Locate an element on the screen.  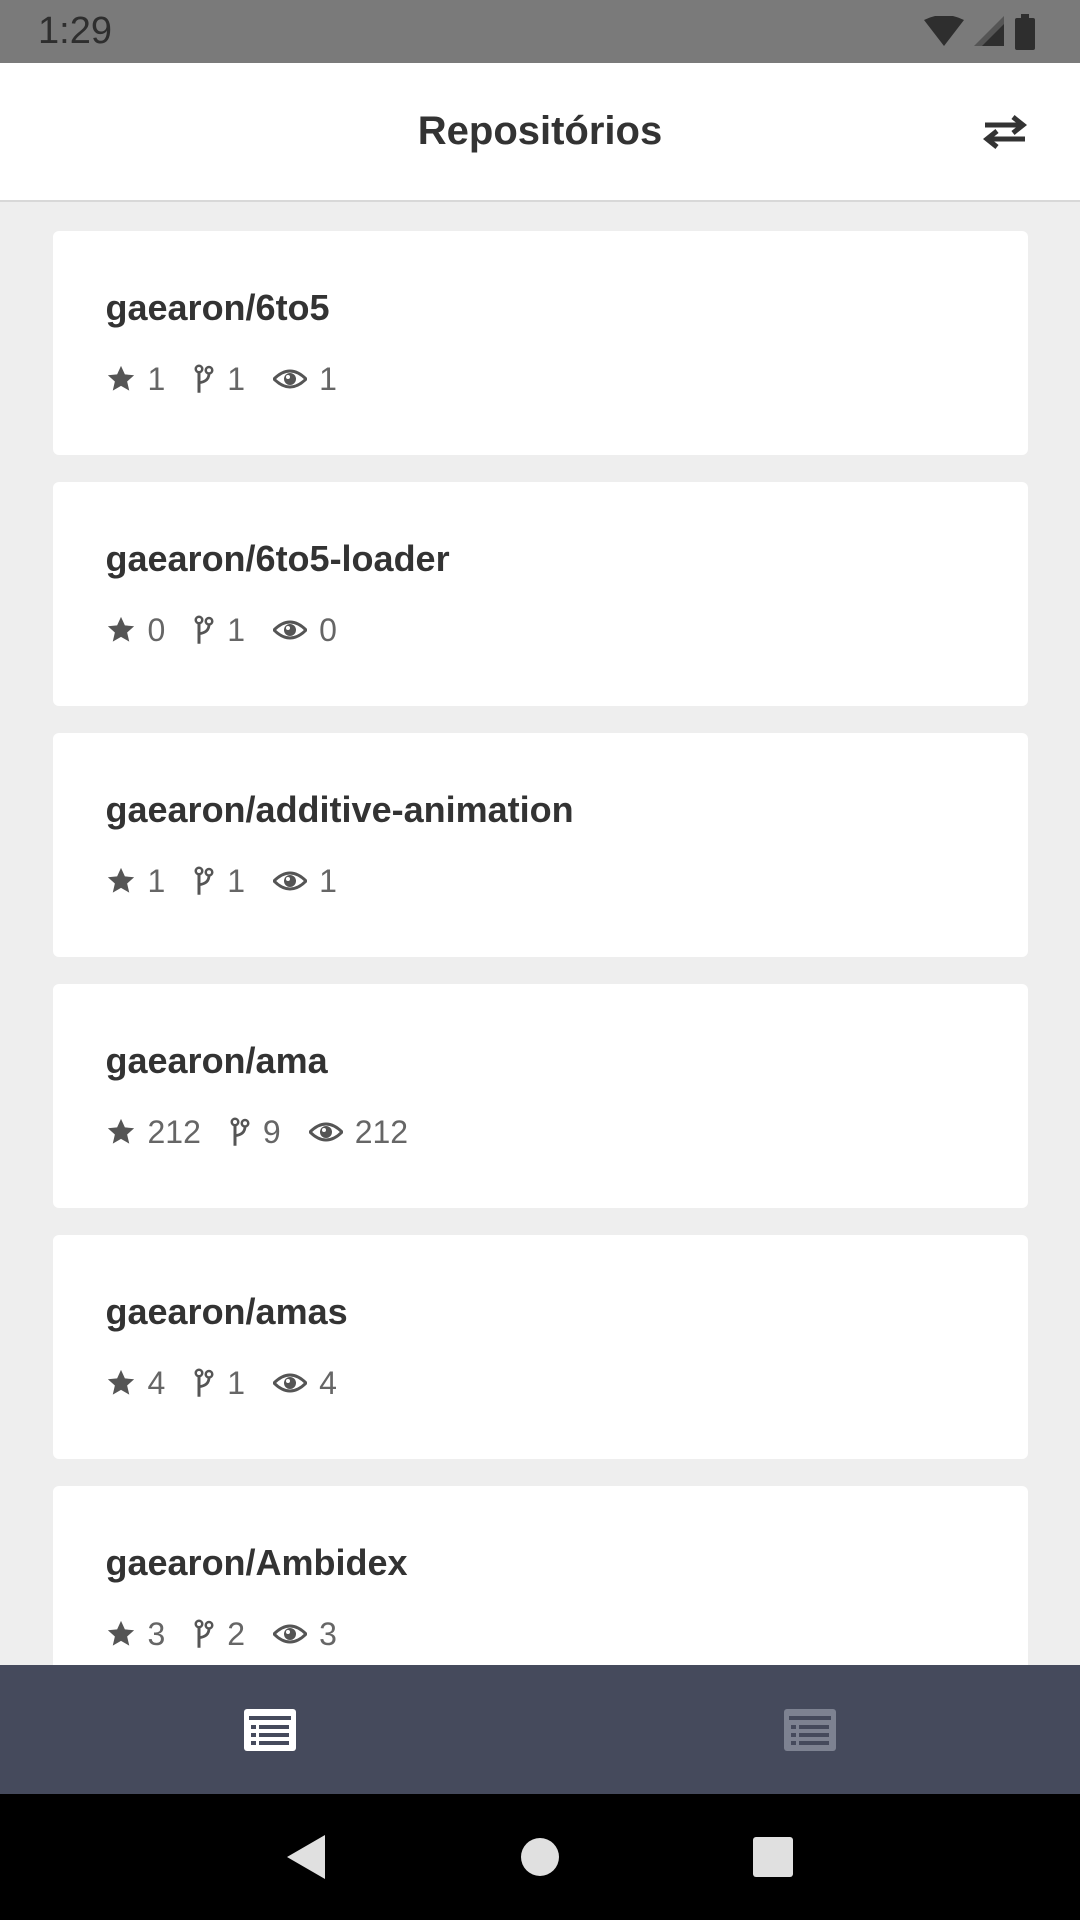
stars-stat: 212 is located at coordinates (153, 1132).